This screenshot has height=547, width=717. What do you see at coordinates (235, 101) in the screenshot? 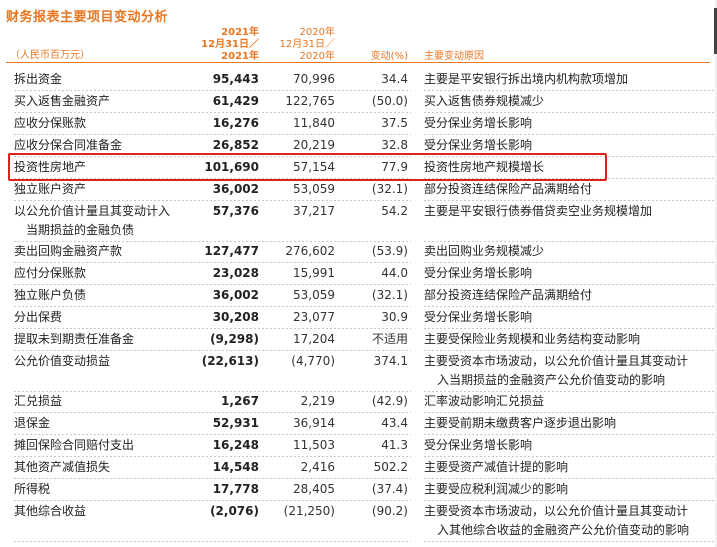
I see `cell-v2021: 61,429` at bounding box center [235, 101].